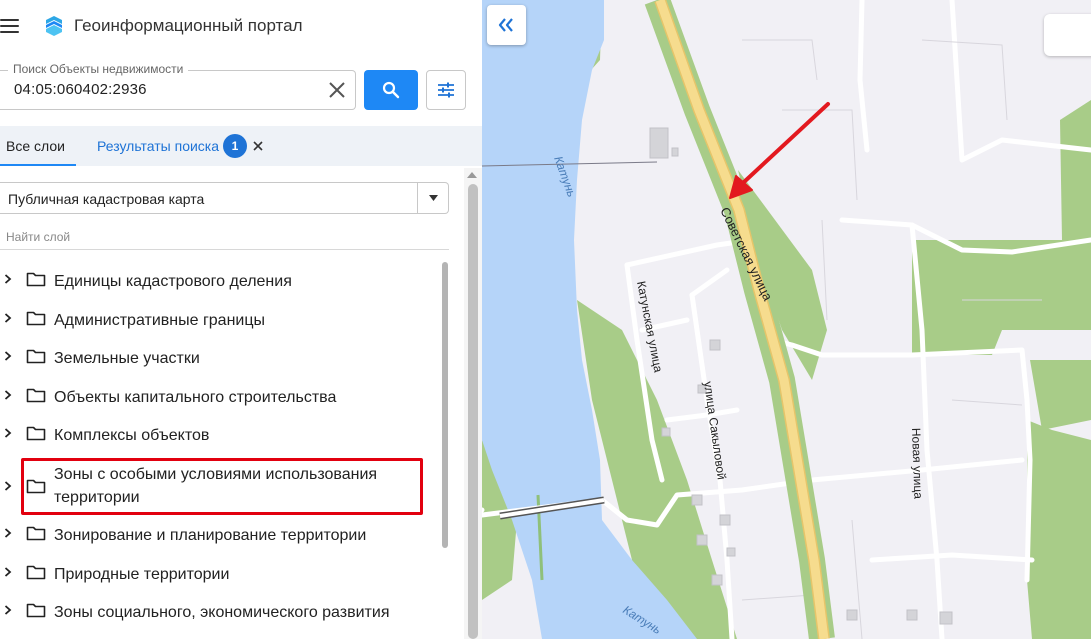  Describe the element at coordinates (224, 237) in the screenshot. I see `layer-search-input: Найти слой` at that location.